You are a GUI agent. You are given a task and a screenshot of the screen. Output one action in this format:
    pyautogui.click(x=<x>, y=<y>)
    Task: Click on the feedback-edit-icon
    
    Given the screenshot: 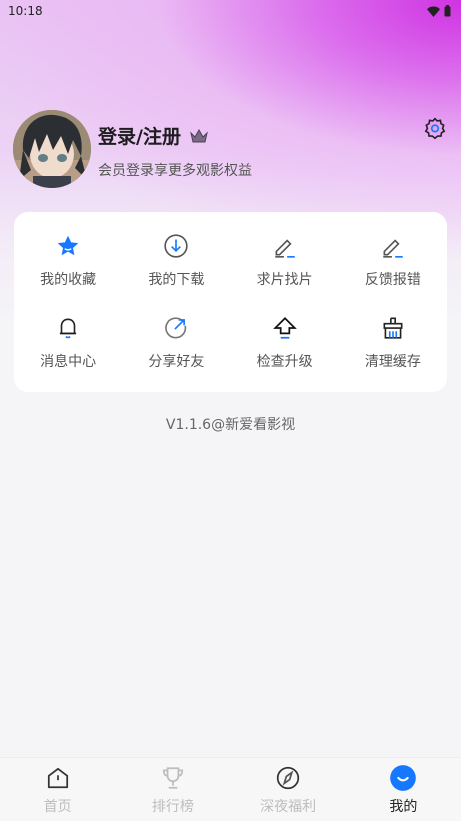 What is the action you would take?
    pyautogui.click(x=393, y=246)
    